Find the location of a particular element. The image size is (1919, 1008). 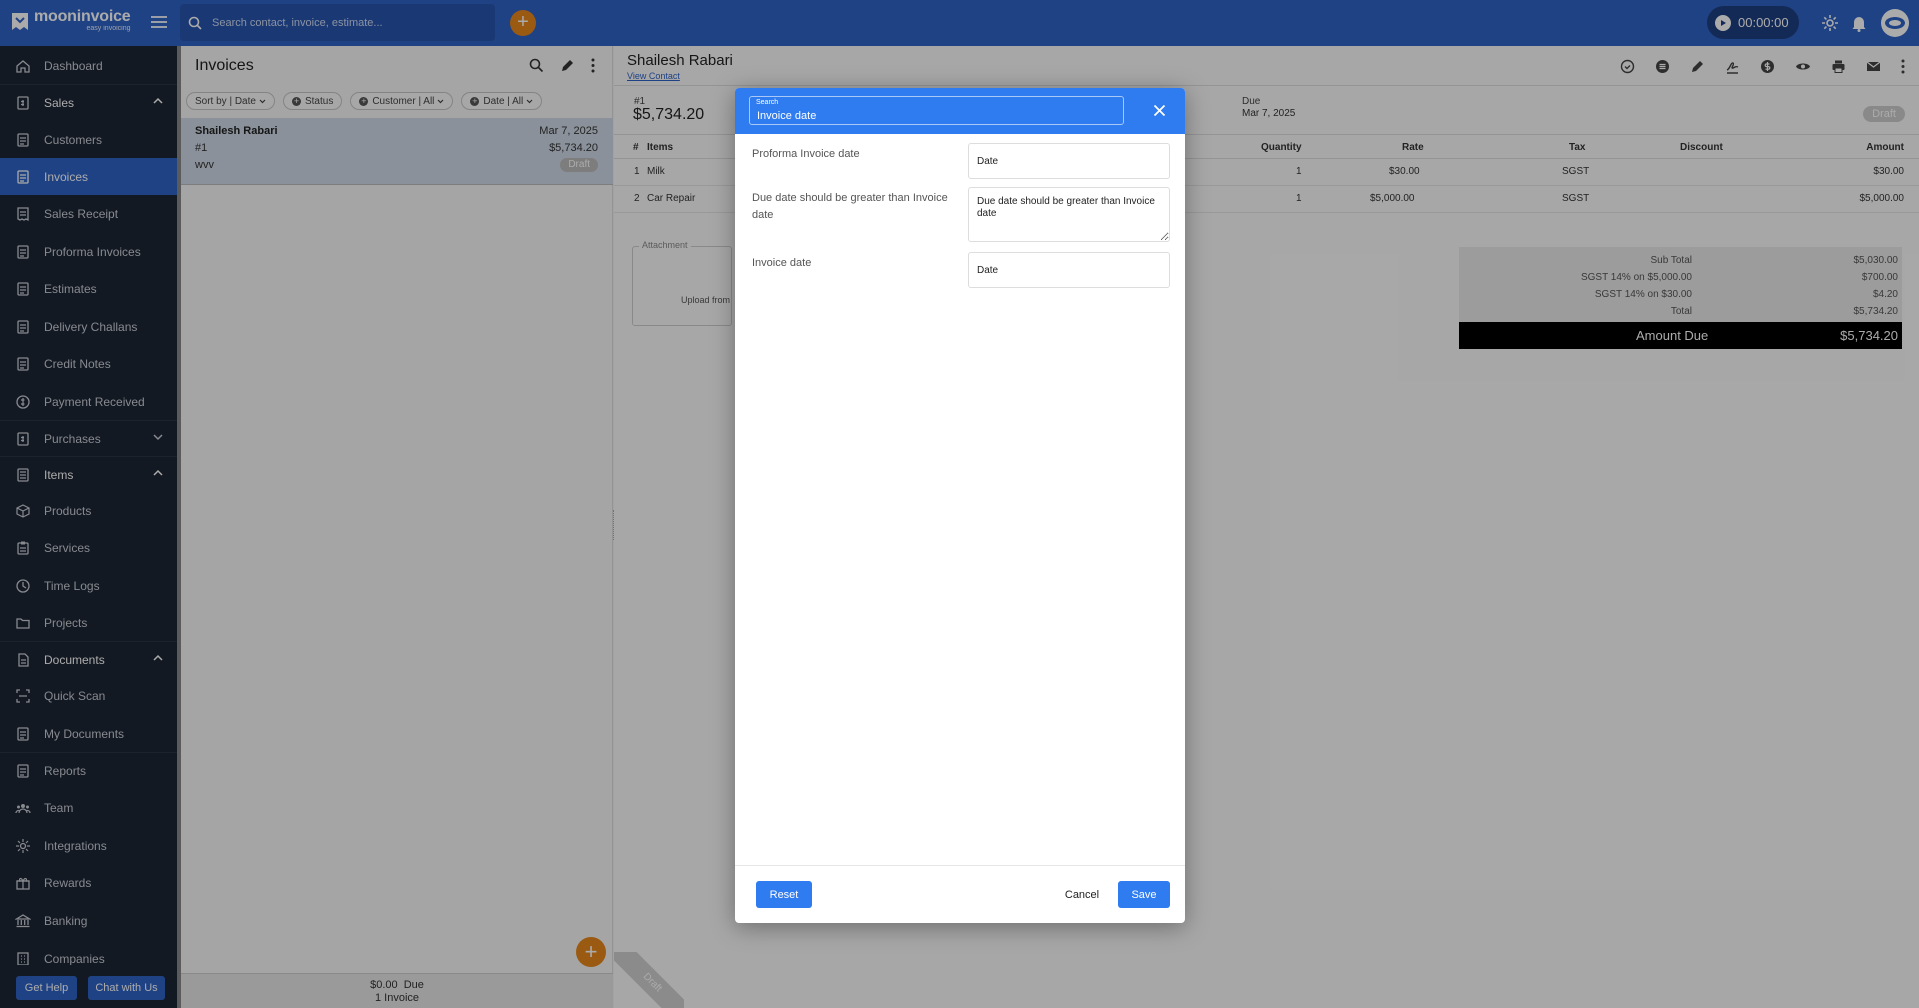

invoice-date-field is located at coordinates (1069, 270).